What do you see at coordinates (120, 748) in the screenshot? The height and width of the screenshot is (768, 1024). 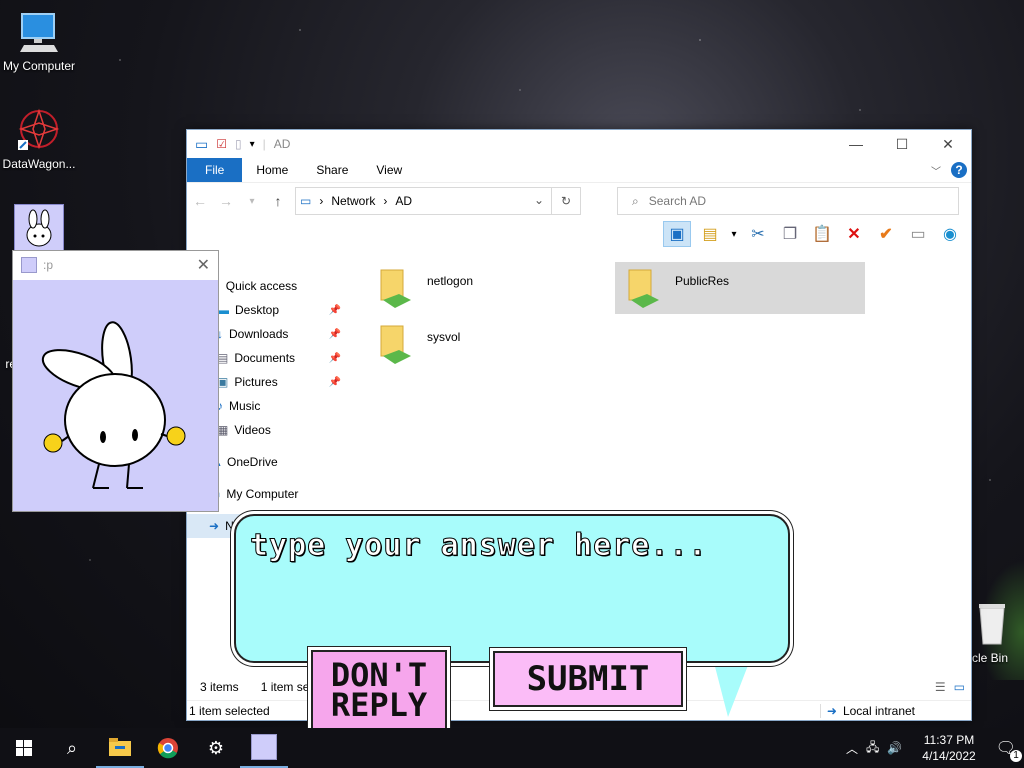 I see `file-explorer-taskbar-icon` at bounding box center [120, 748].